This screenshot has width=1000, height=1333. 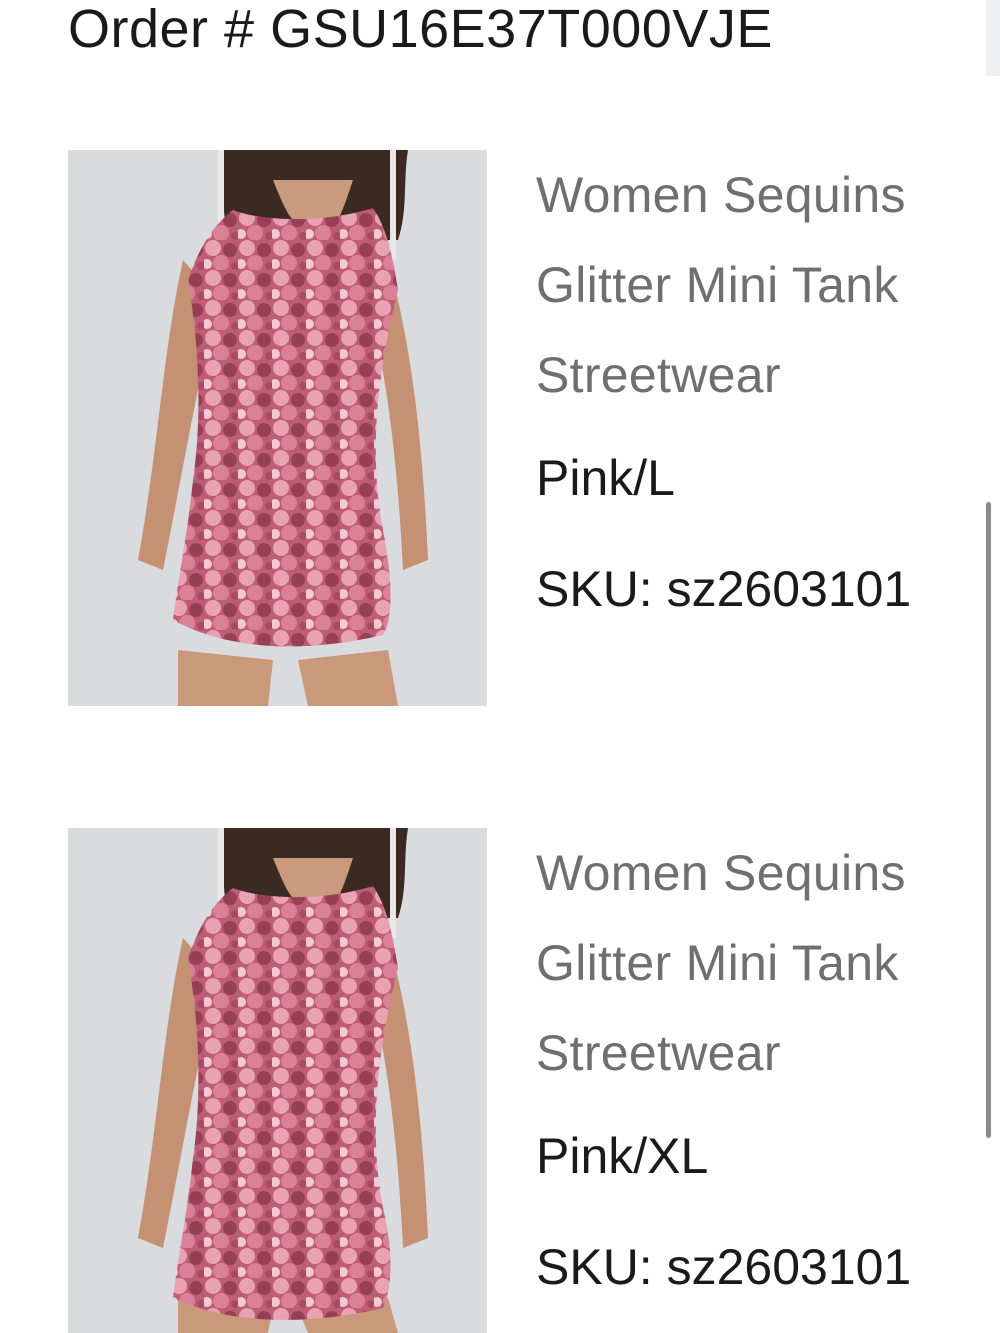 I want to click on edge-tab, so click(x=993, y=38).